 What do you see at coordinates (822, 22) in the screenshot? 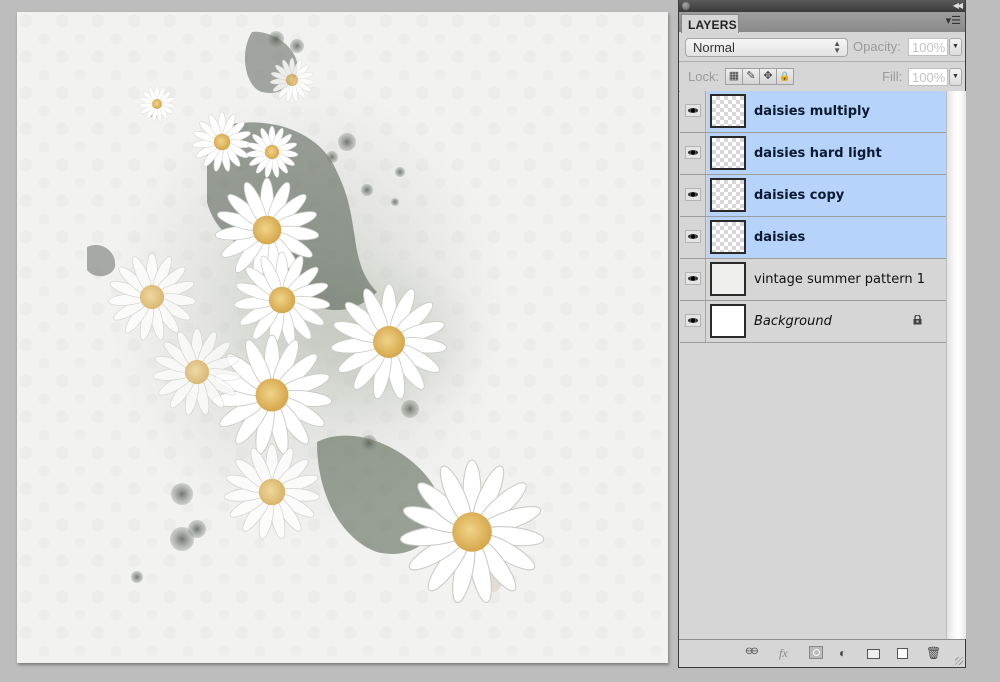
I see `panel-tab-bar: LAYERS ▾☰` at bounding box center [822, 22].